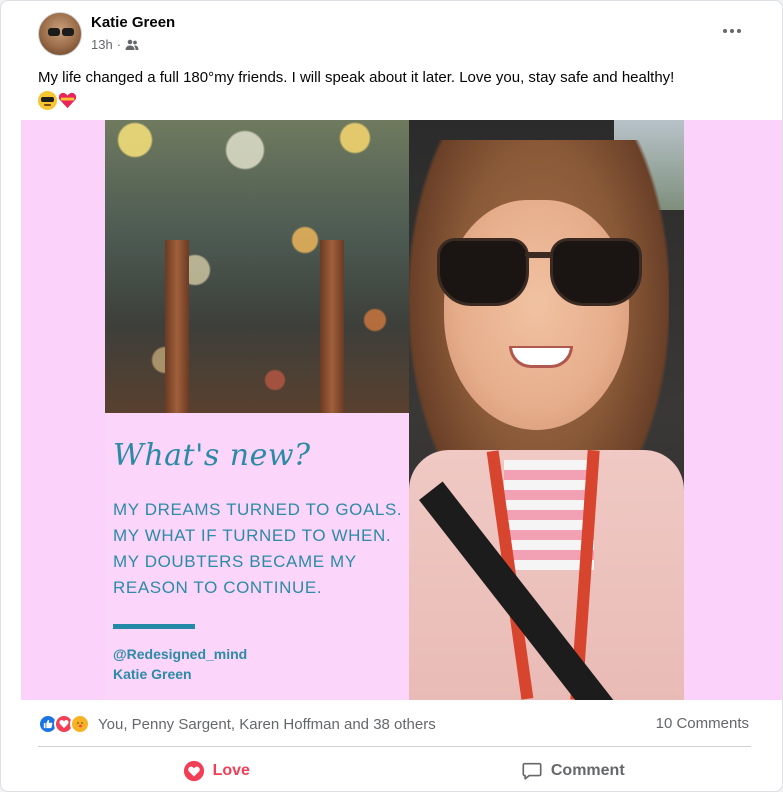 Image resolution: width=783 pixels, height=792 pixels. What do you see at coordinates (391, 31) in the screenshot?
I see `post-header: Katie Green 13h ·` at bounding box center [391, 31].